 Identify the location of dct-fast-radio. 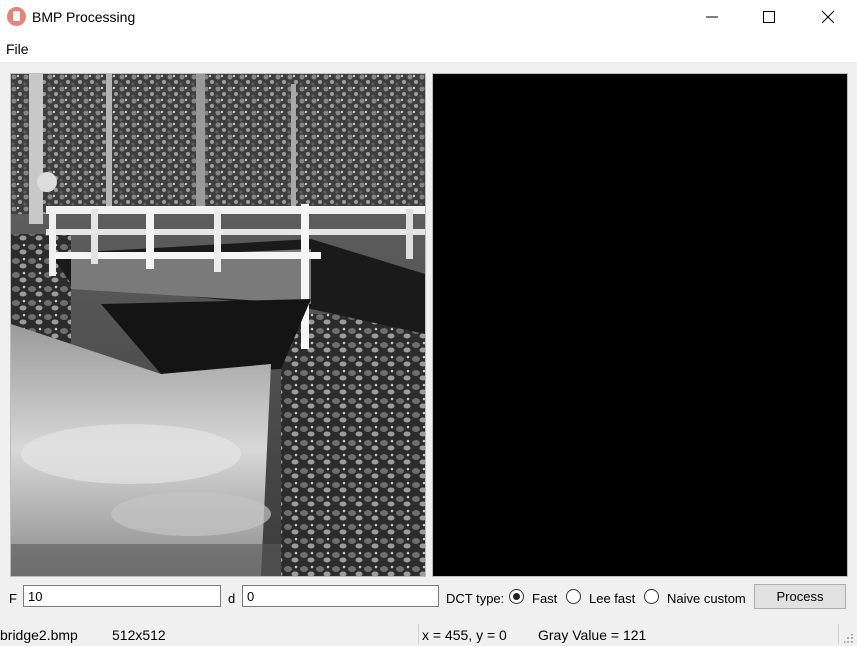
(516, 596).